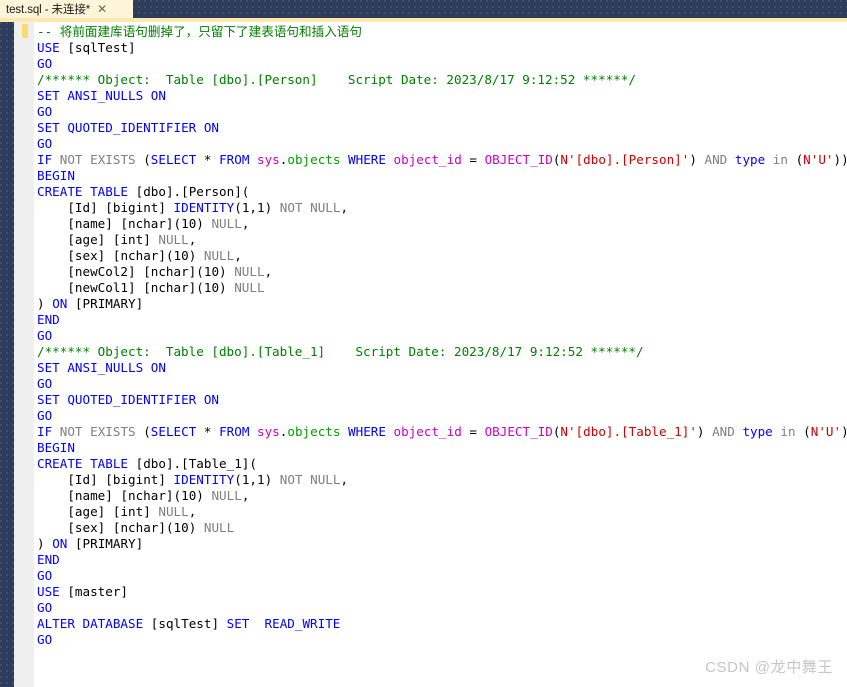 The image size is (847, 687). What do you see at coordinates (48, 10) in the screenshot?
I see `tab-label: test.sql - 未连接*` at bounding box center [48, 10].